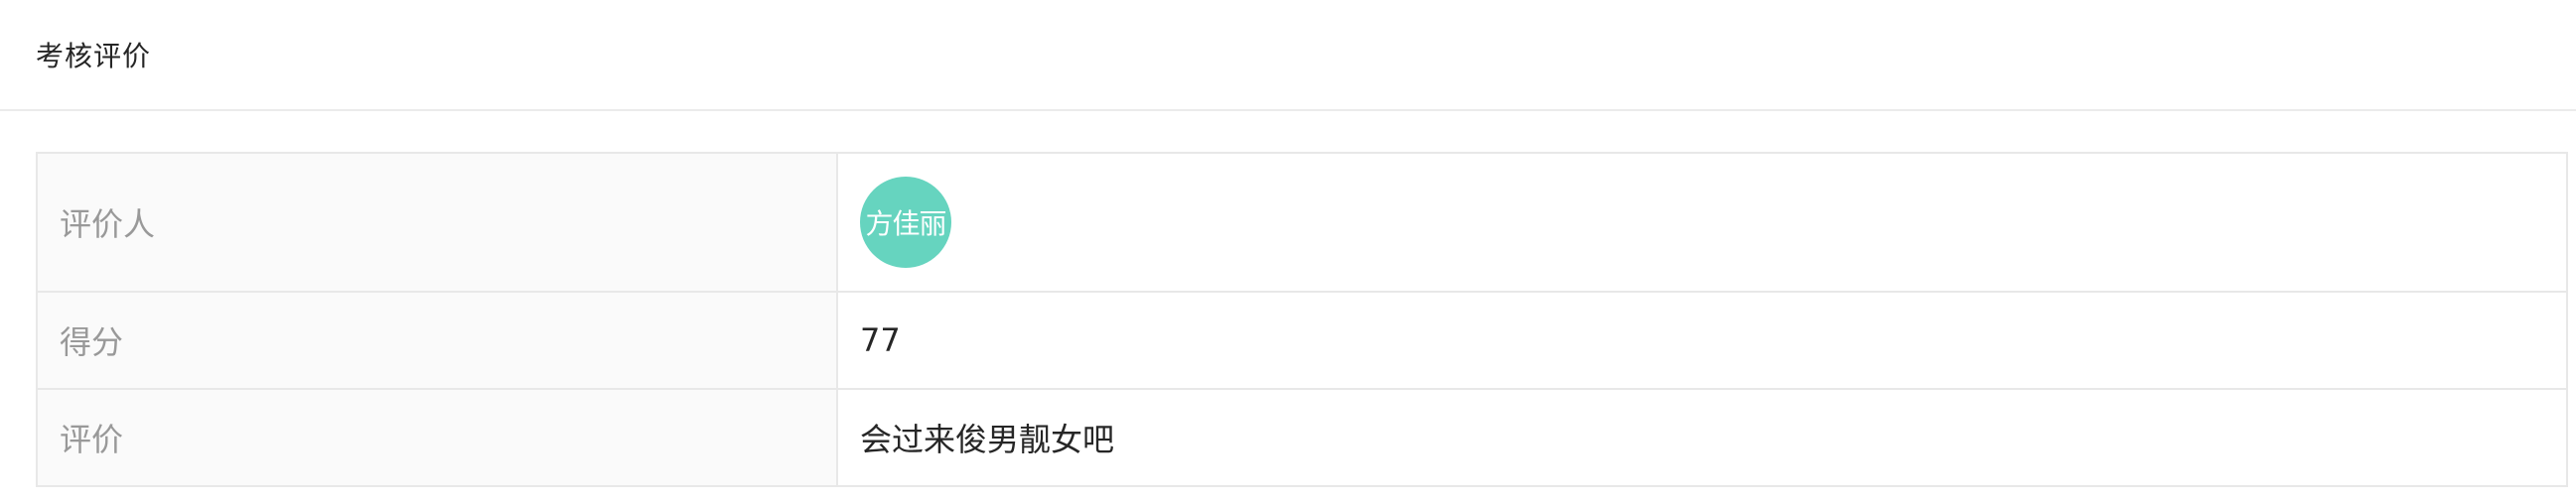 Image resolution: width=2576 pixels, height=504 pixels. Describe the element at coordinates (94, 56) in the screenshot. I see `section-title: 考核评价` at that location.